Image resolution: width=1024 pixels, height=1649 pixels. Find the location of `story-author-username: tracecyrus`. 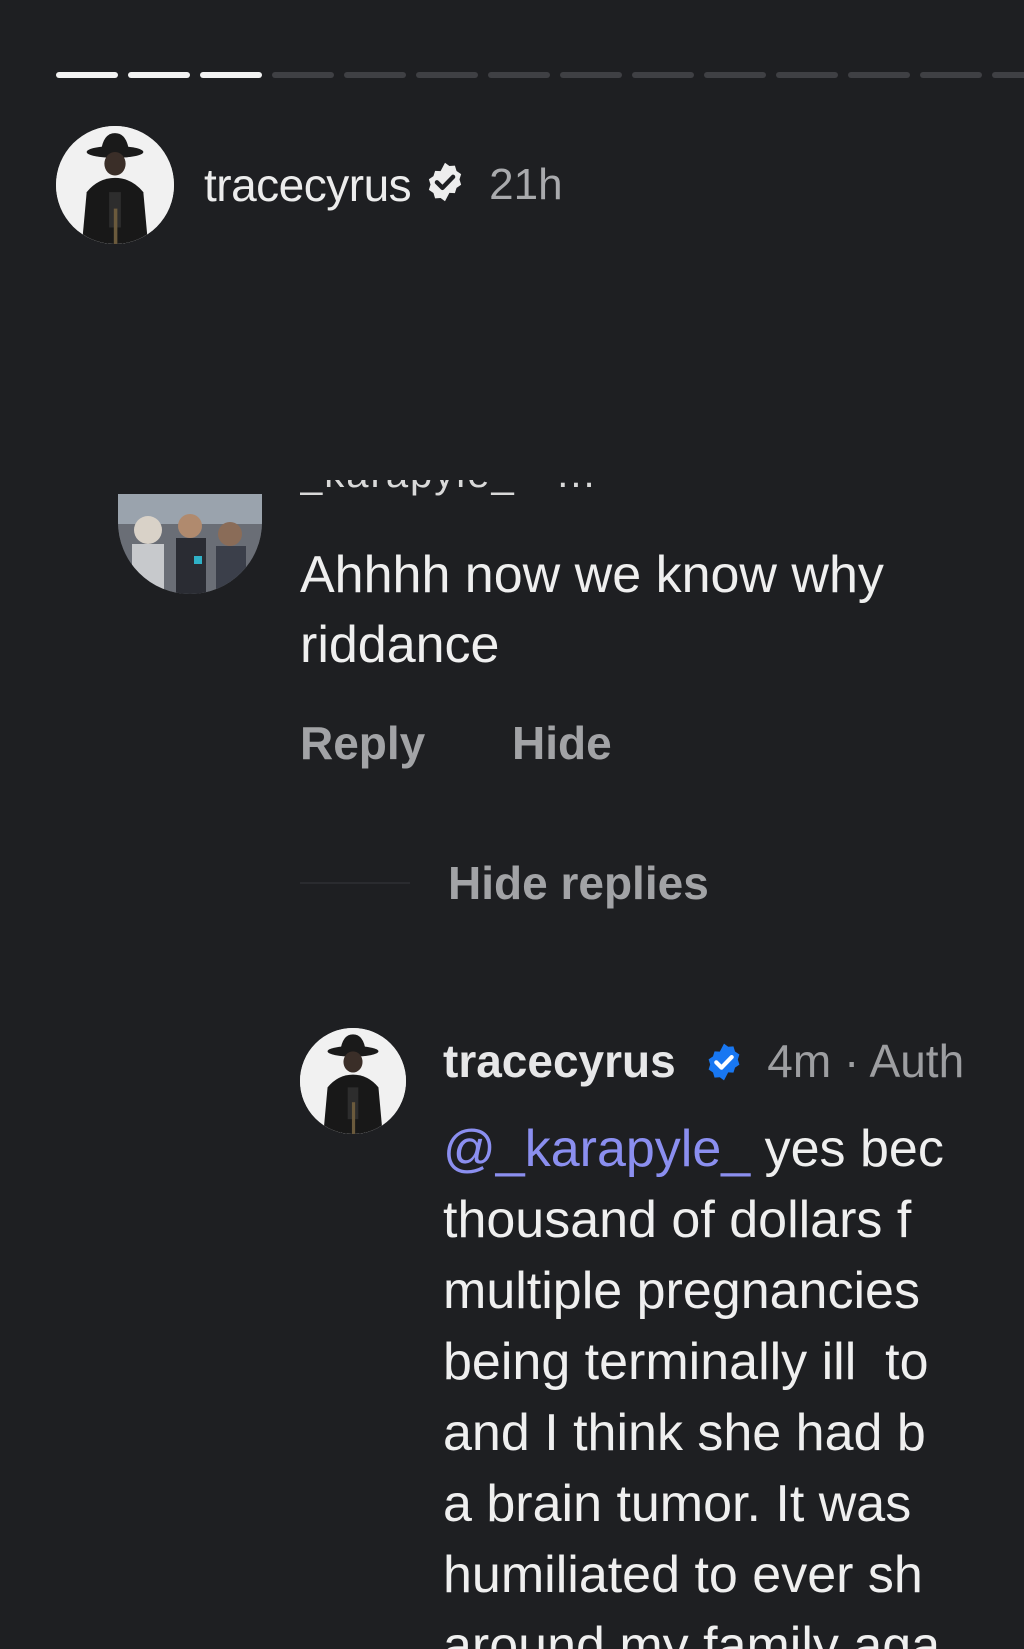

story-author-username: tracecyrus is located at coordinates (308, 185).